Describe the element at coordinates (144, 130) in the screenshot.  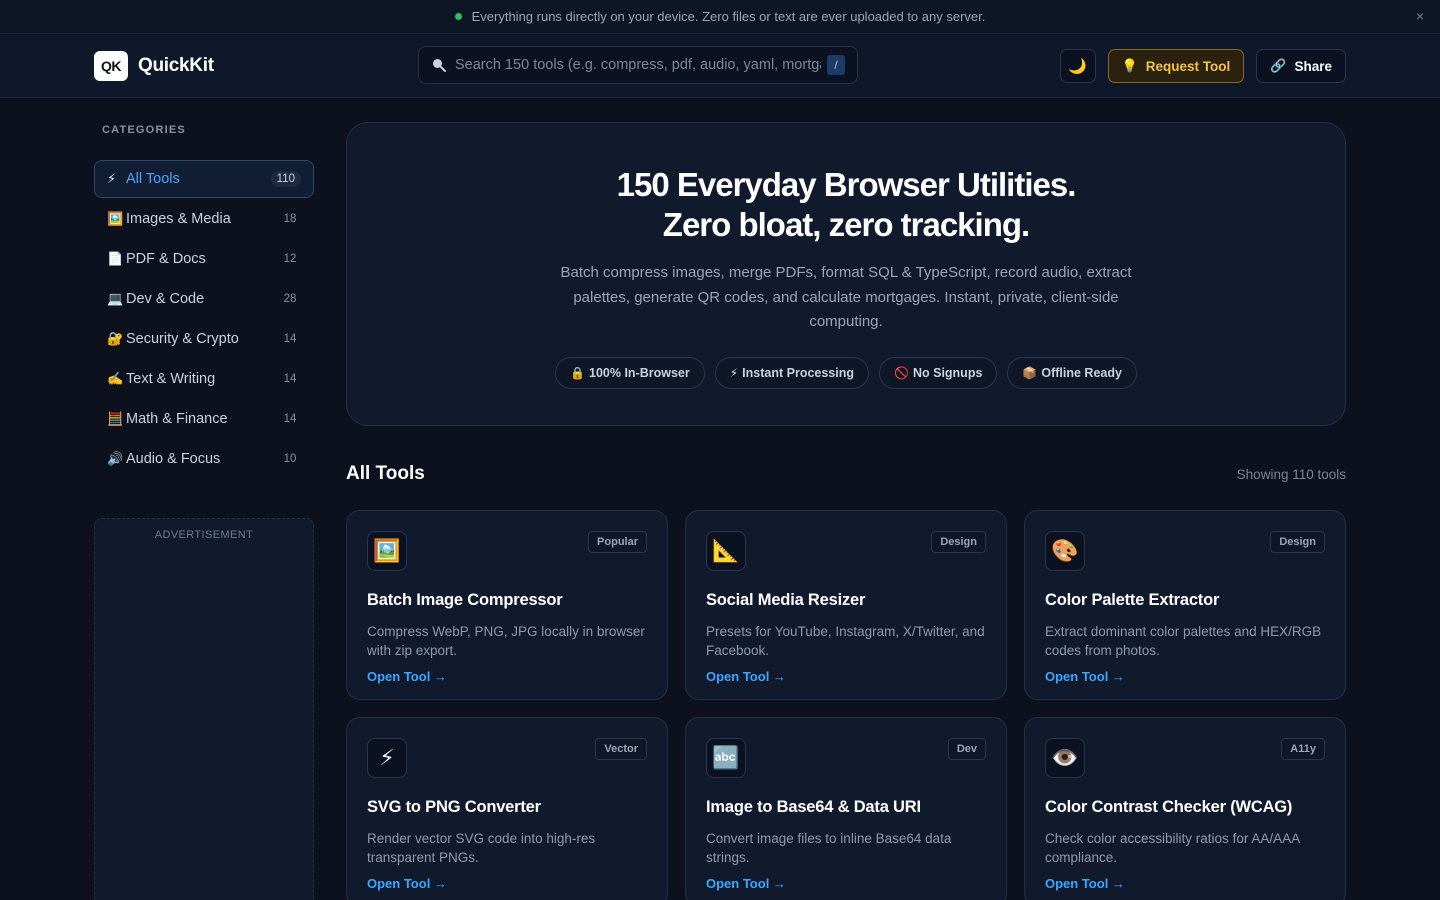
I see `categories-heading: CATEGORIES` at that location.